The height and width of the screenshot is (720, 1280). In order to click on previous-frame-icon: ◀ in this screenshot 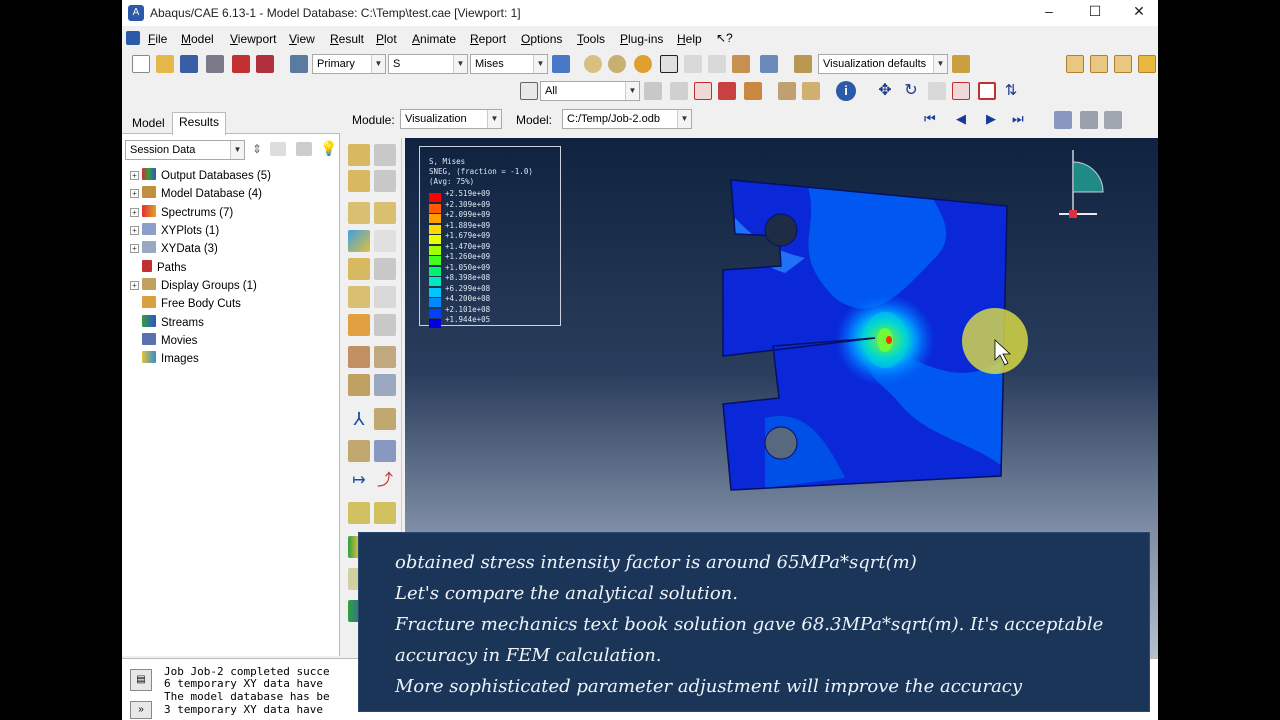, I will do `click(961, 119)`.